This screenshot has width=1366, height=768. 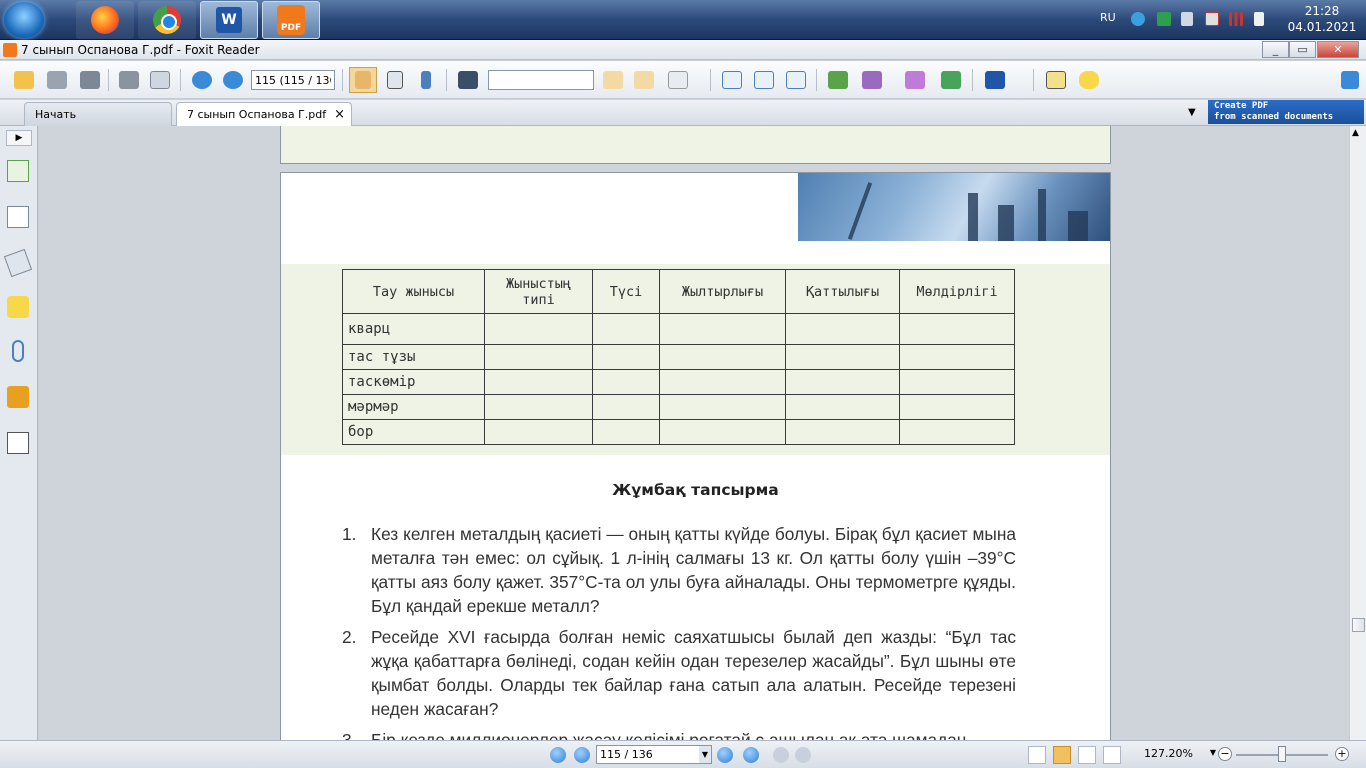 What do you see at coordinates (1087, 755) in the screenshot?
I see `facing-view-button` at bounding box center [1087, 755].